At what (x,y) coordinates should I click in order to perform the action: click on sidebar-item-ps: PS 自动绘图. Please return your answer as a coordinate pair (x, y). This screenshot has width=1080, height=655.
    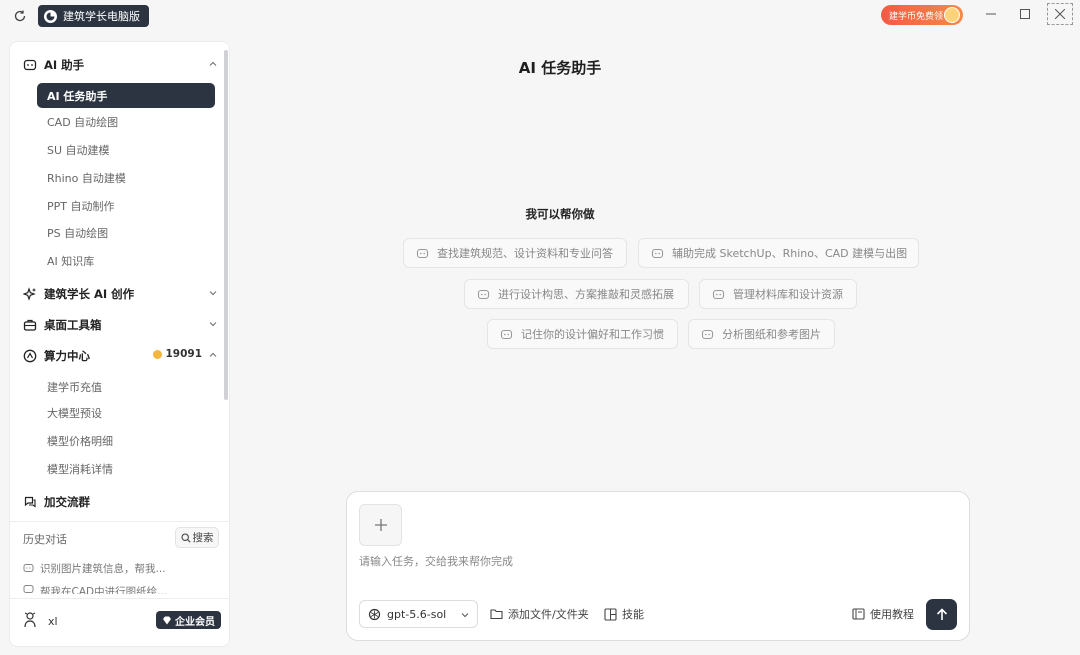
    Looking at the image, I should click on (126, 232).